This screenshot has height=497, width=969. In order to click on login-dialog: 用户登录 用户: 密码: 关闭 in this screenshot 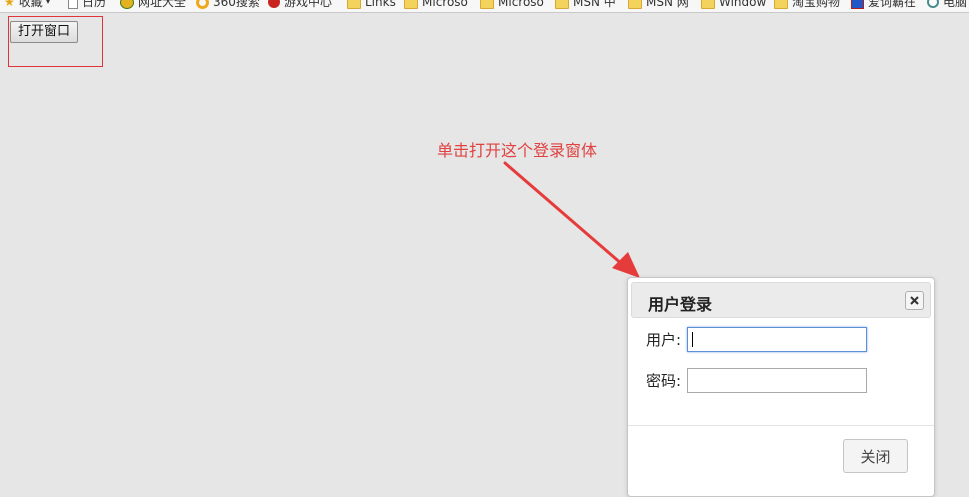, I will do `click(781, 387)`.